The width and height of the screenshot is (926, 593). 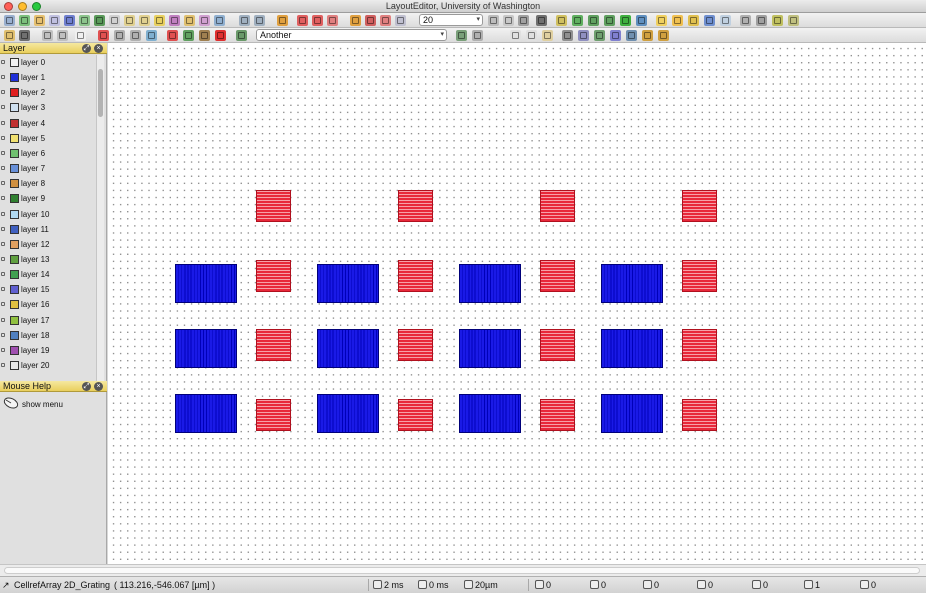 What do you see at coordinates (541, 20) in the screenshot?
I see `snap-icon` at bounding box center [541, 20].